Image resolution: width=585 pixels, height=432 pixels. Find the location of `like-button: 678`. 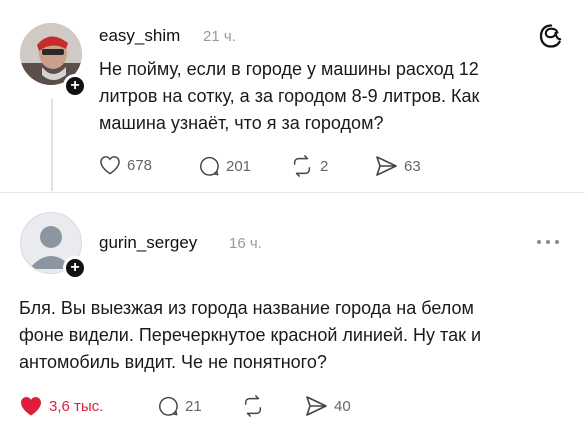

like-button: 678 is located at coordinates (125, 165).